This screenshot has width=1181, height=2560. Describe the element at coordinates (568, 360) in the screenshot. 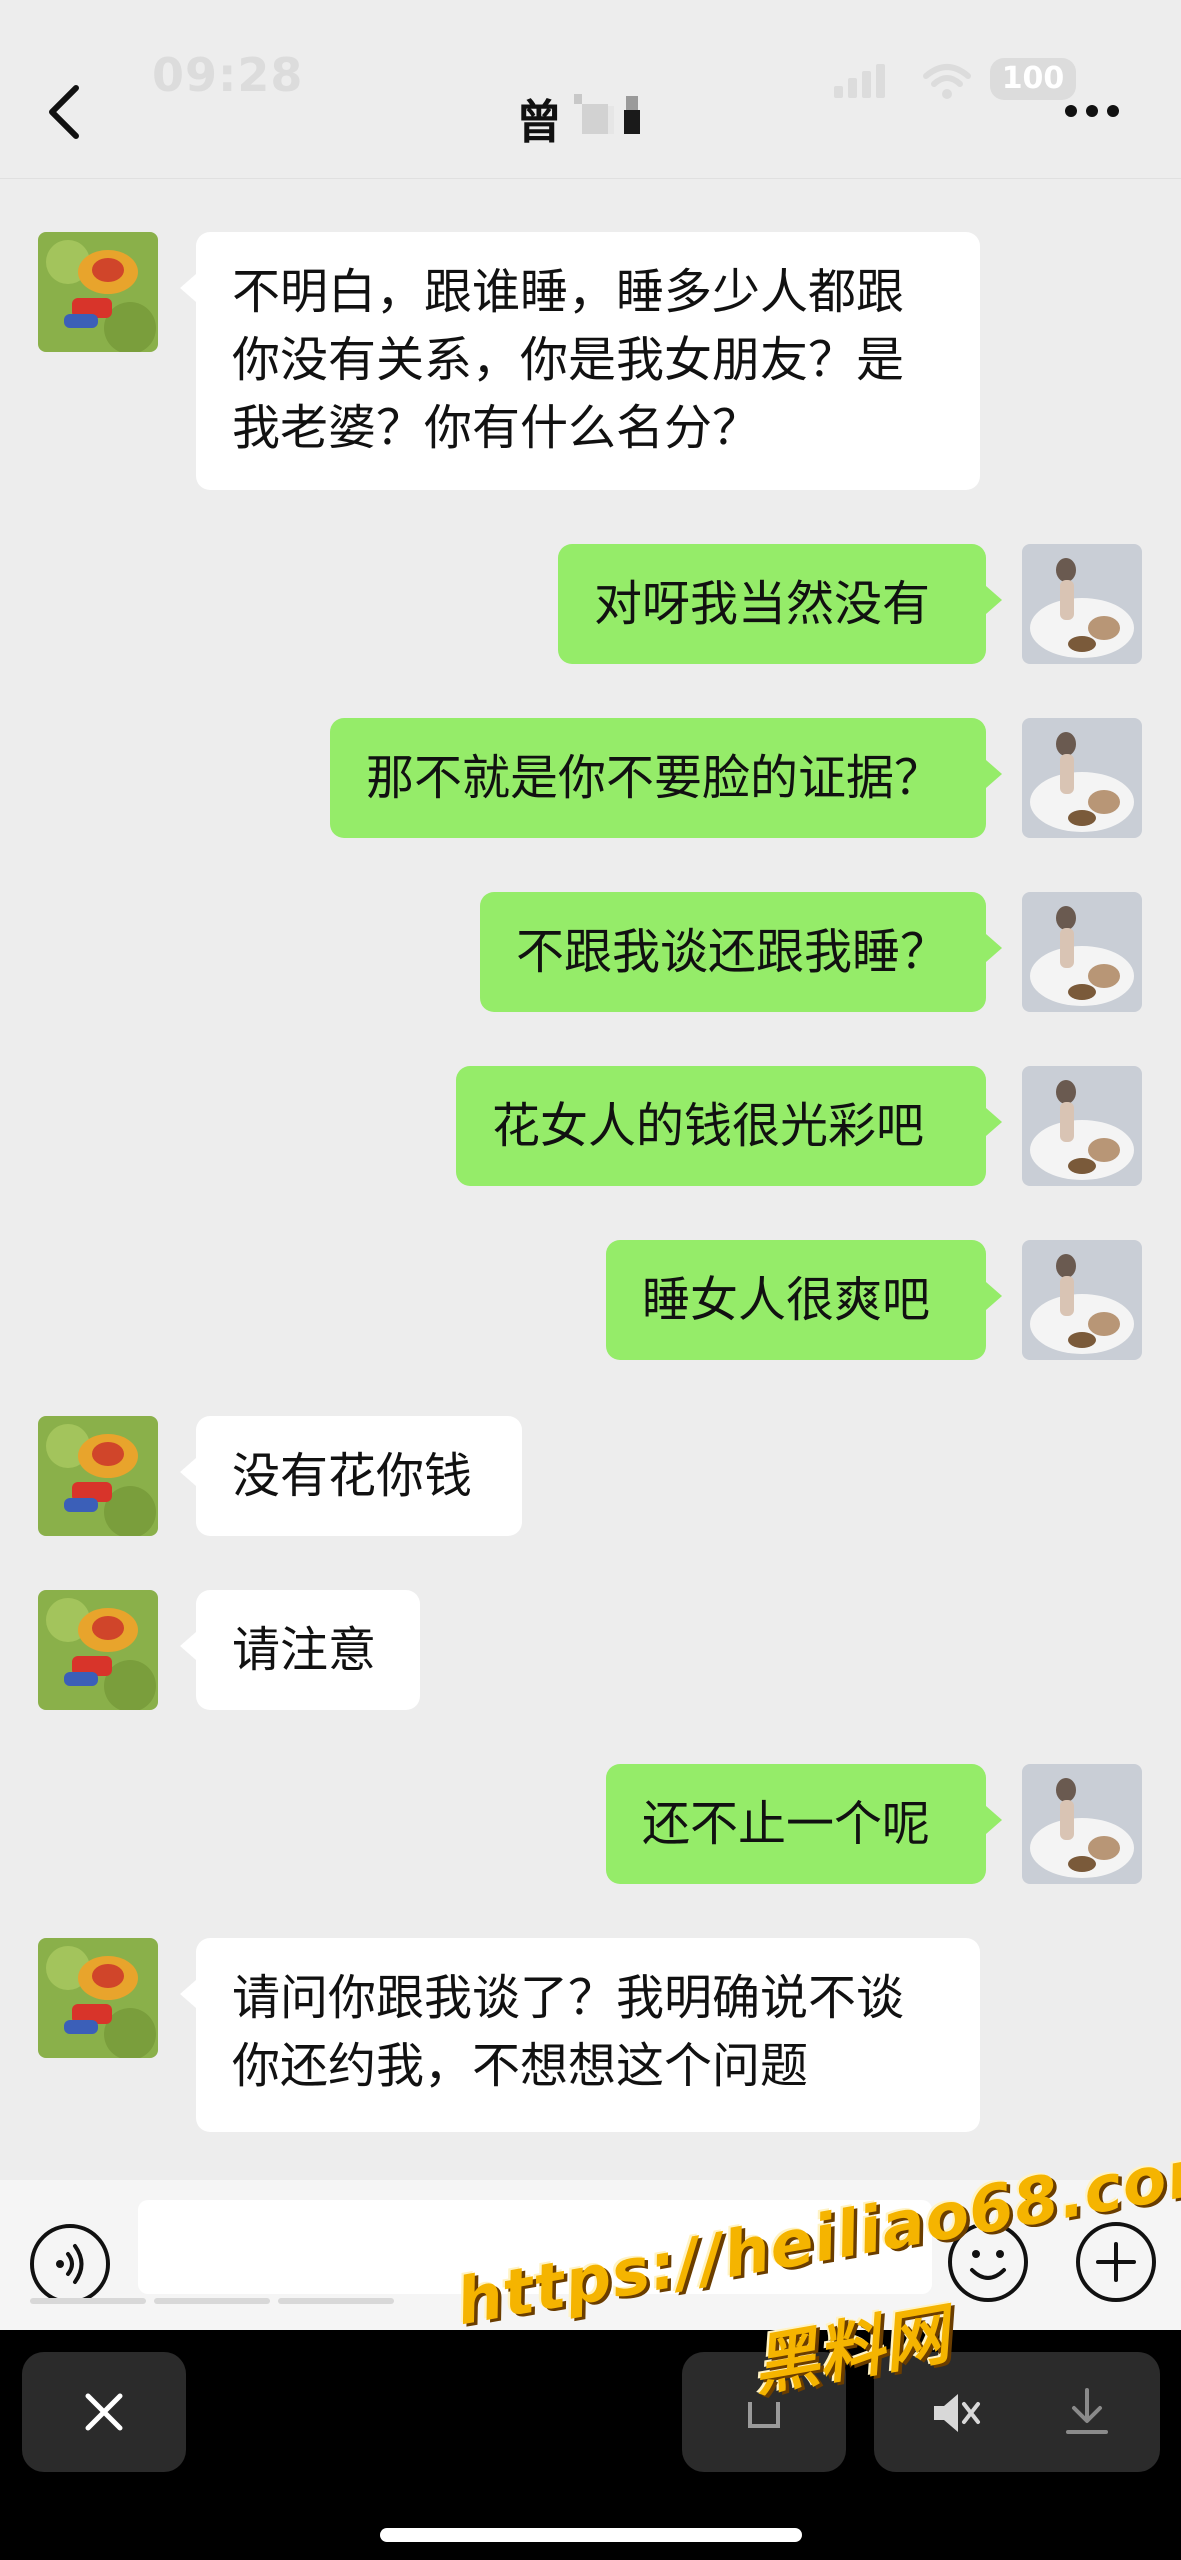

I see `message-text-line: 你没有关系，你是我女朋友？是` at that location.